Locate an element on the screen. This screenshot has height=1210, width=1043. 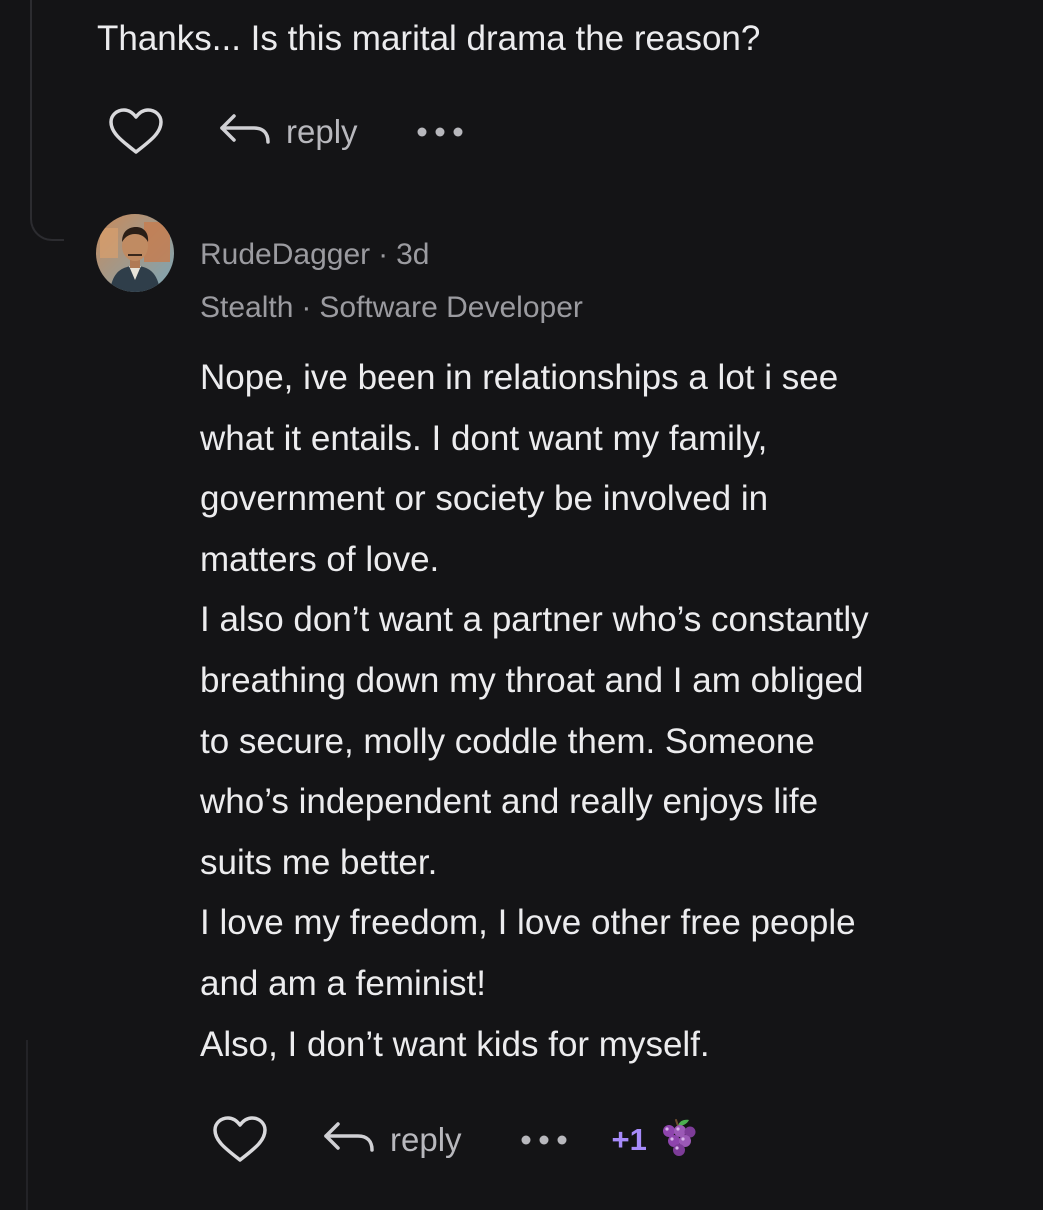
comment-author-line: RudeDagger · 3d is located at coordinates (315, 255).